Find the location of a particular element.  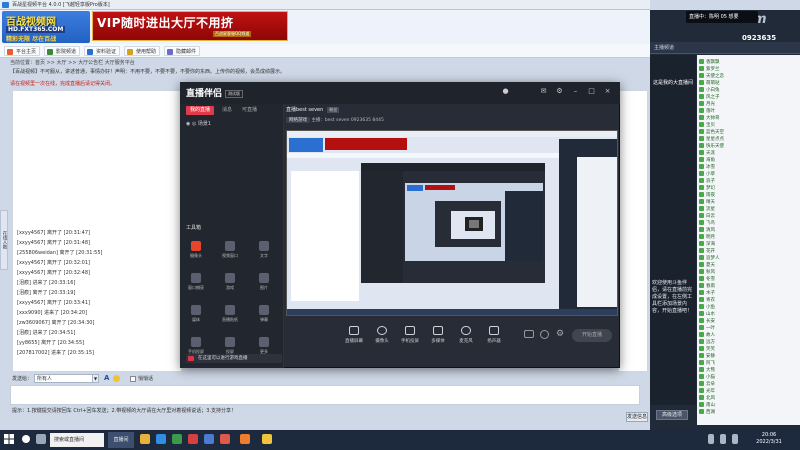

member-item: 北风 is located at coordinates (748, 398).